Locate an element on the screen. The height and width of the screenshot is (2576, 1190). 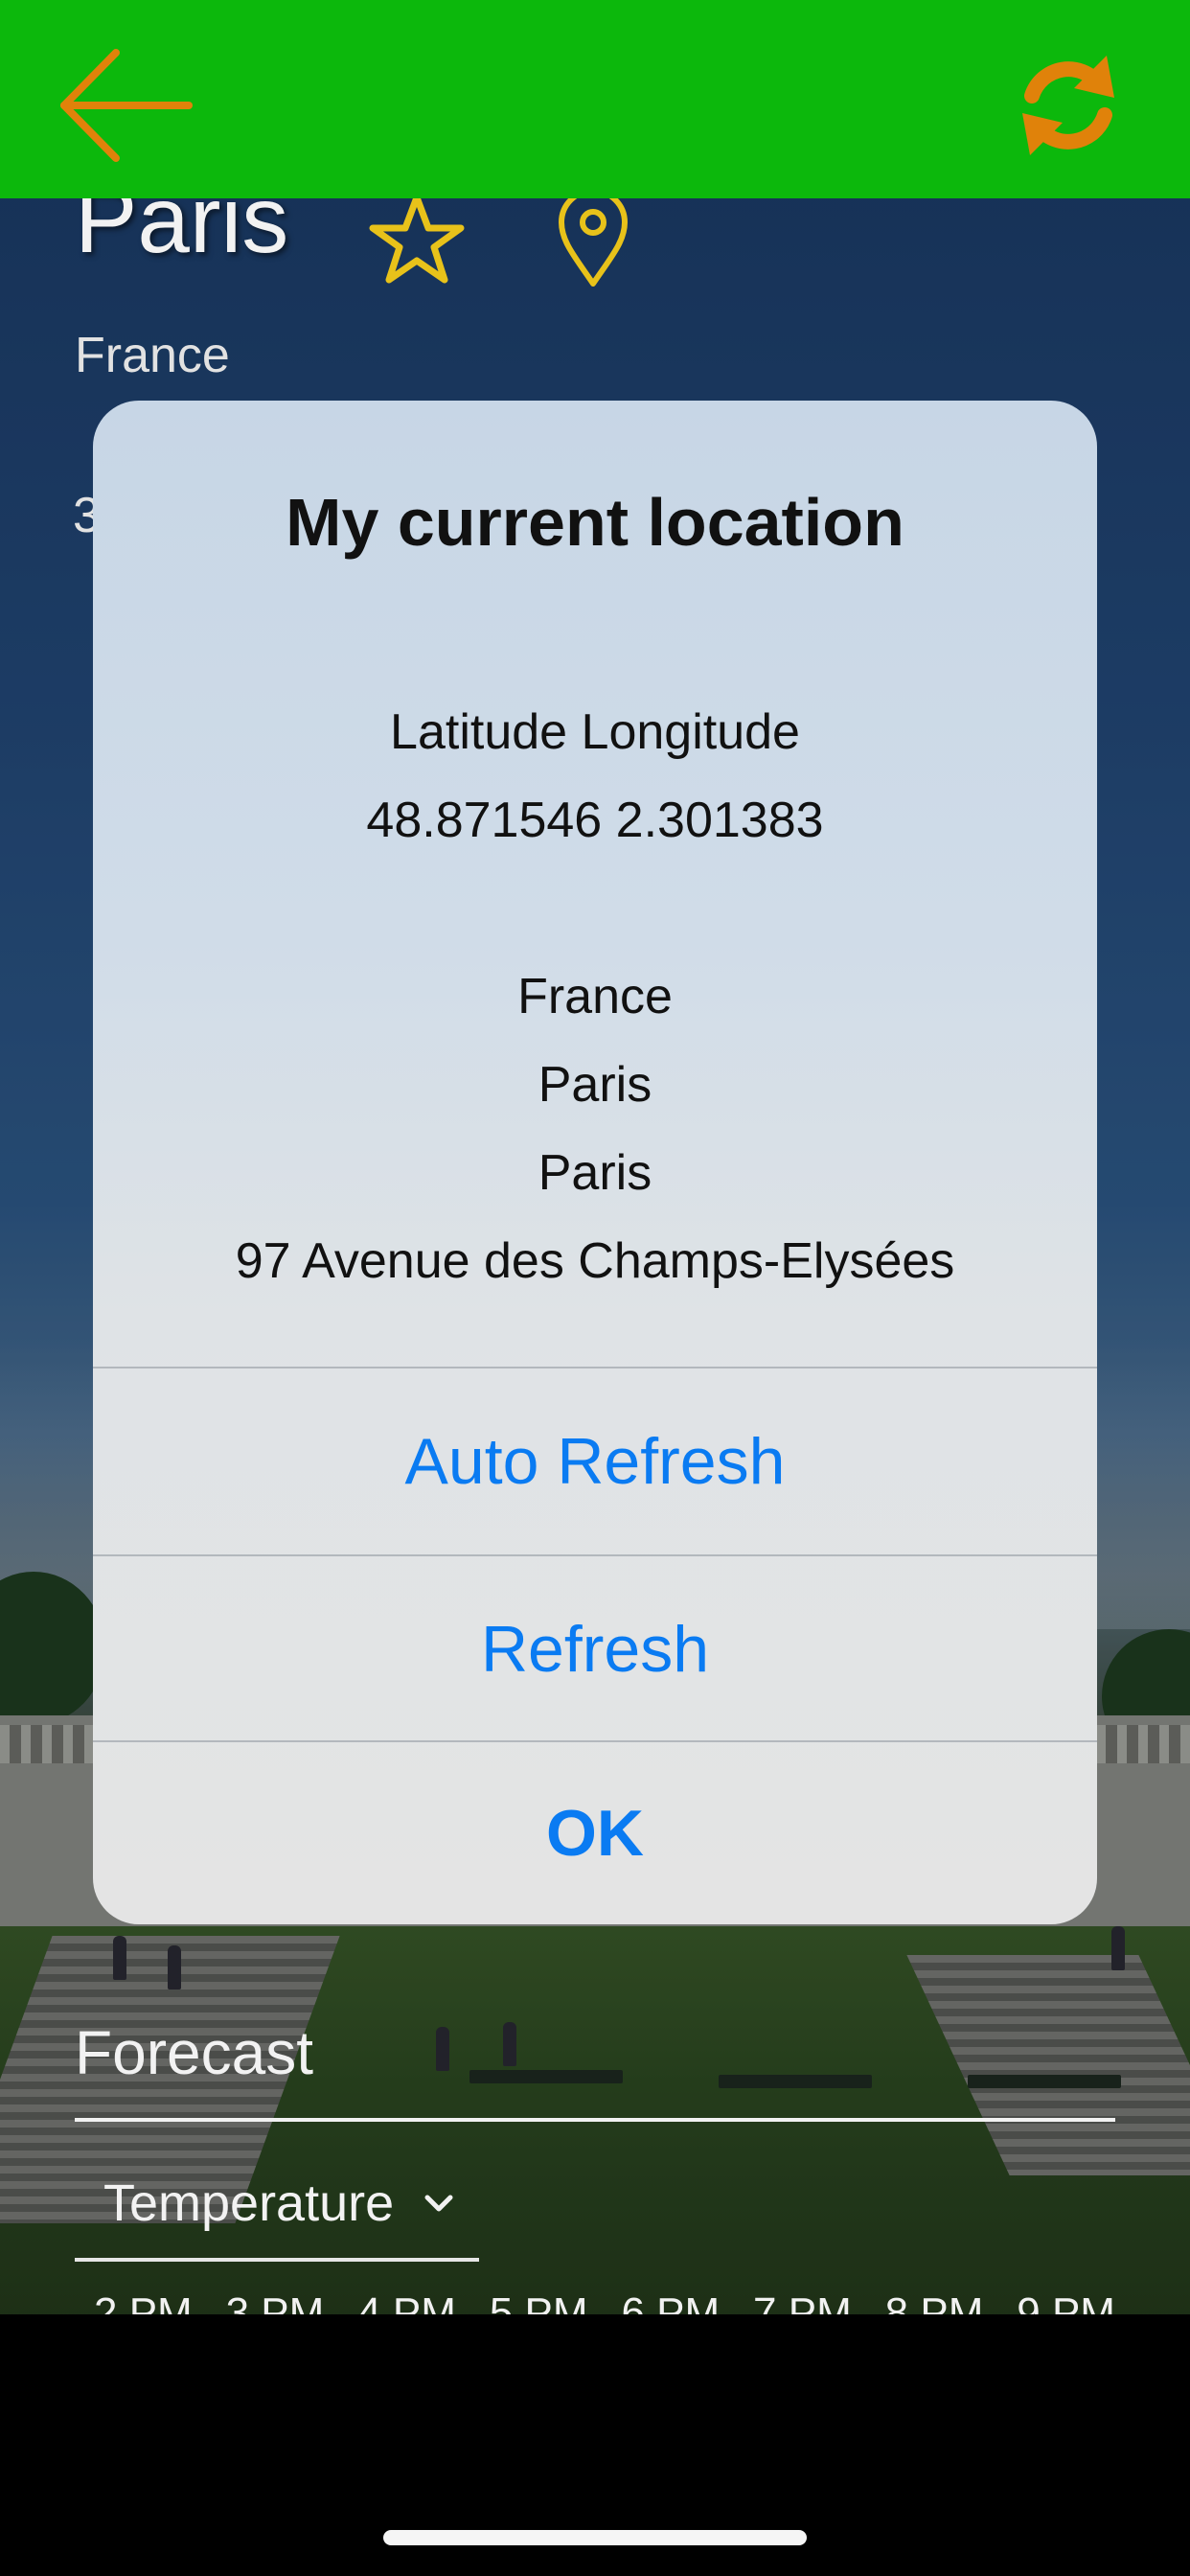
forecast-hour: 2 PM is located at coordinates (144, 2302).